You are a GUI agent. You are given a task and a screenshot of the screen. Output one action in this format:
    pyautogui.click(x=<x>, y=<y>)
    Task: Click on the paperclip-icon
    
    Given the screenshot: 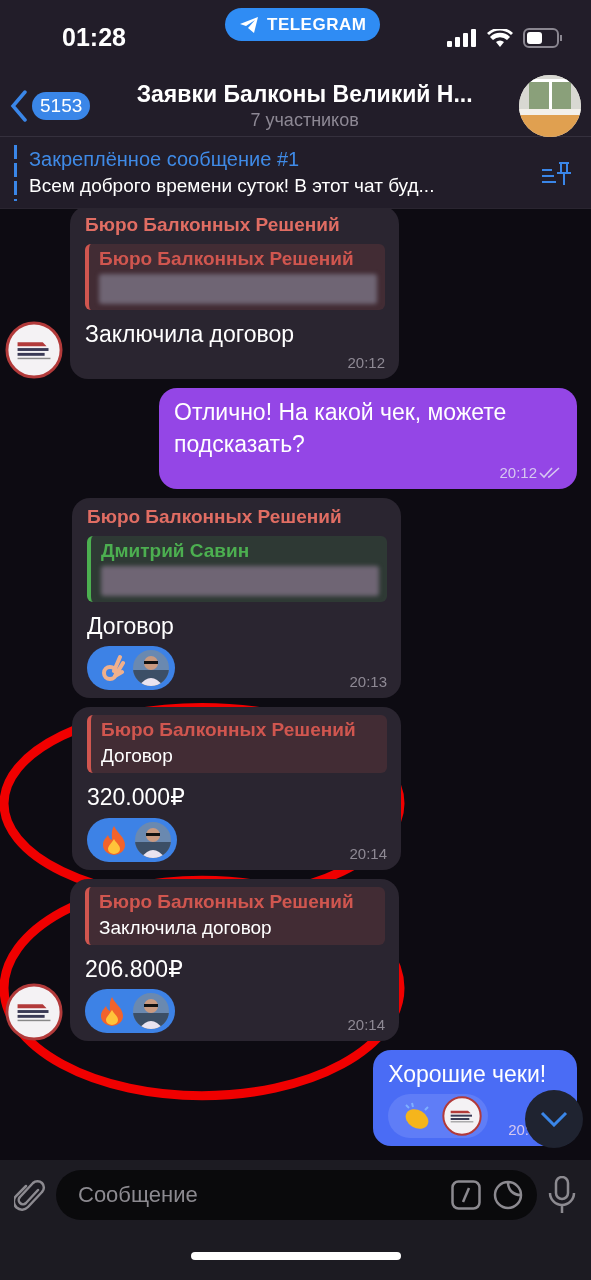 What is the action you would take?
    pyautogui.click(x=30, y=1195)
    